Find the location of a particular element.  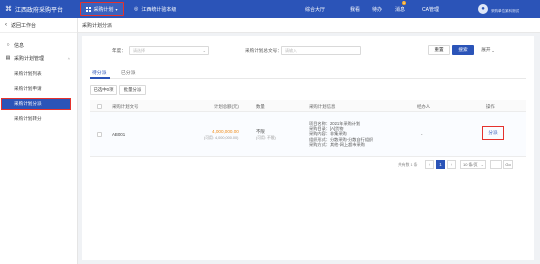

row-amount-available: (可用: 4,000,000.00) is located at coordinates (221, 138).